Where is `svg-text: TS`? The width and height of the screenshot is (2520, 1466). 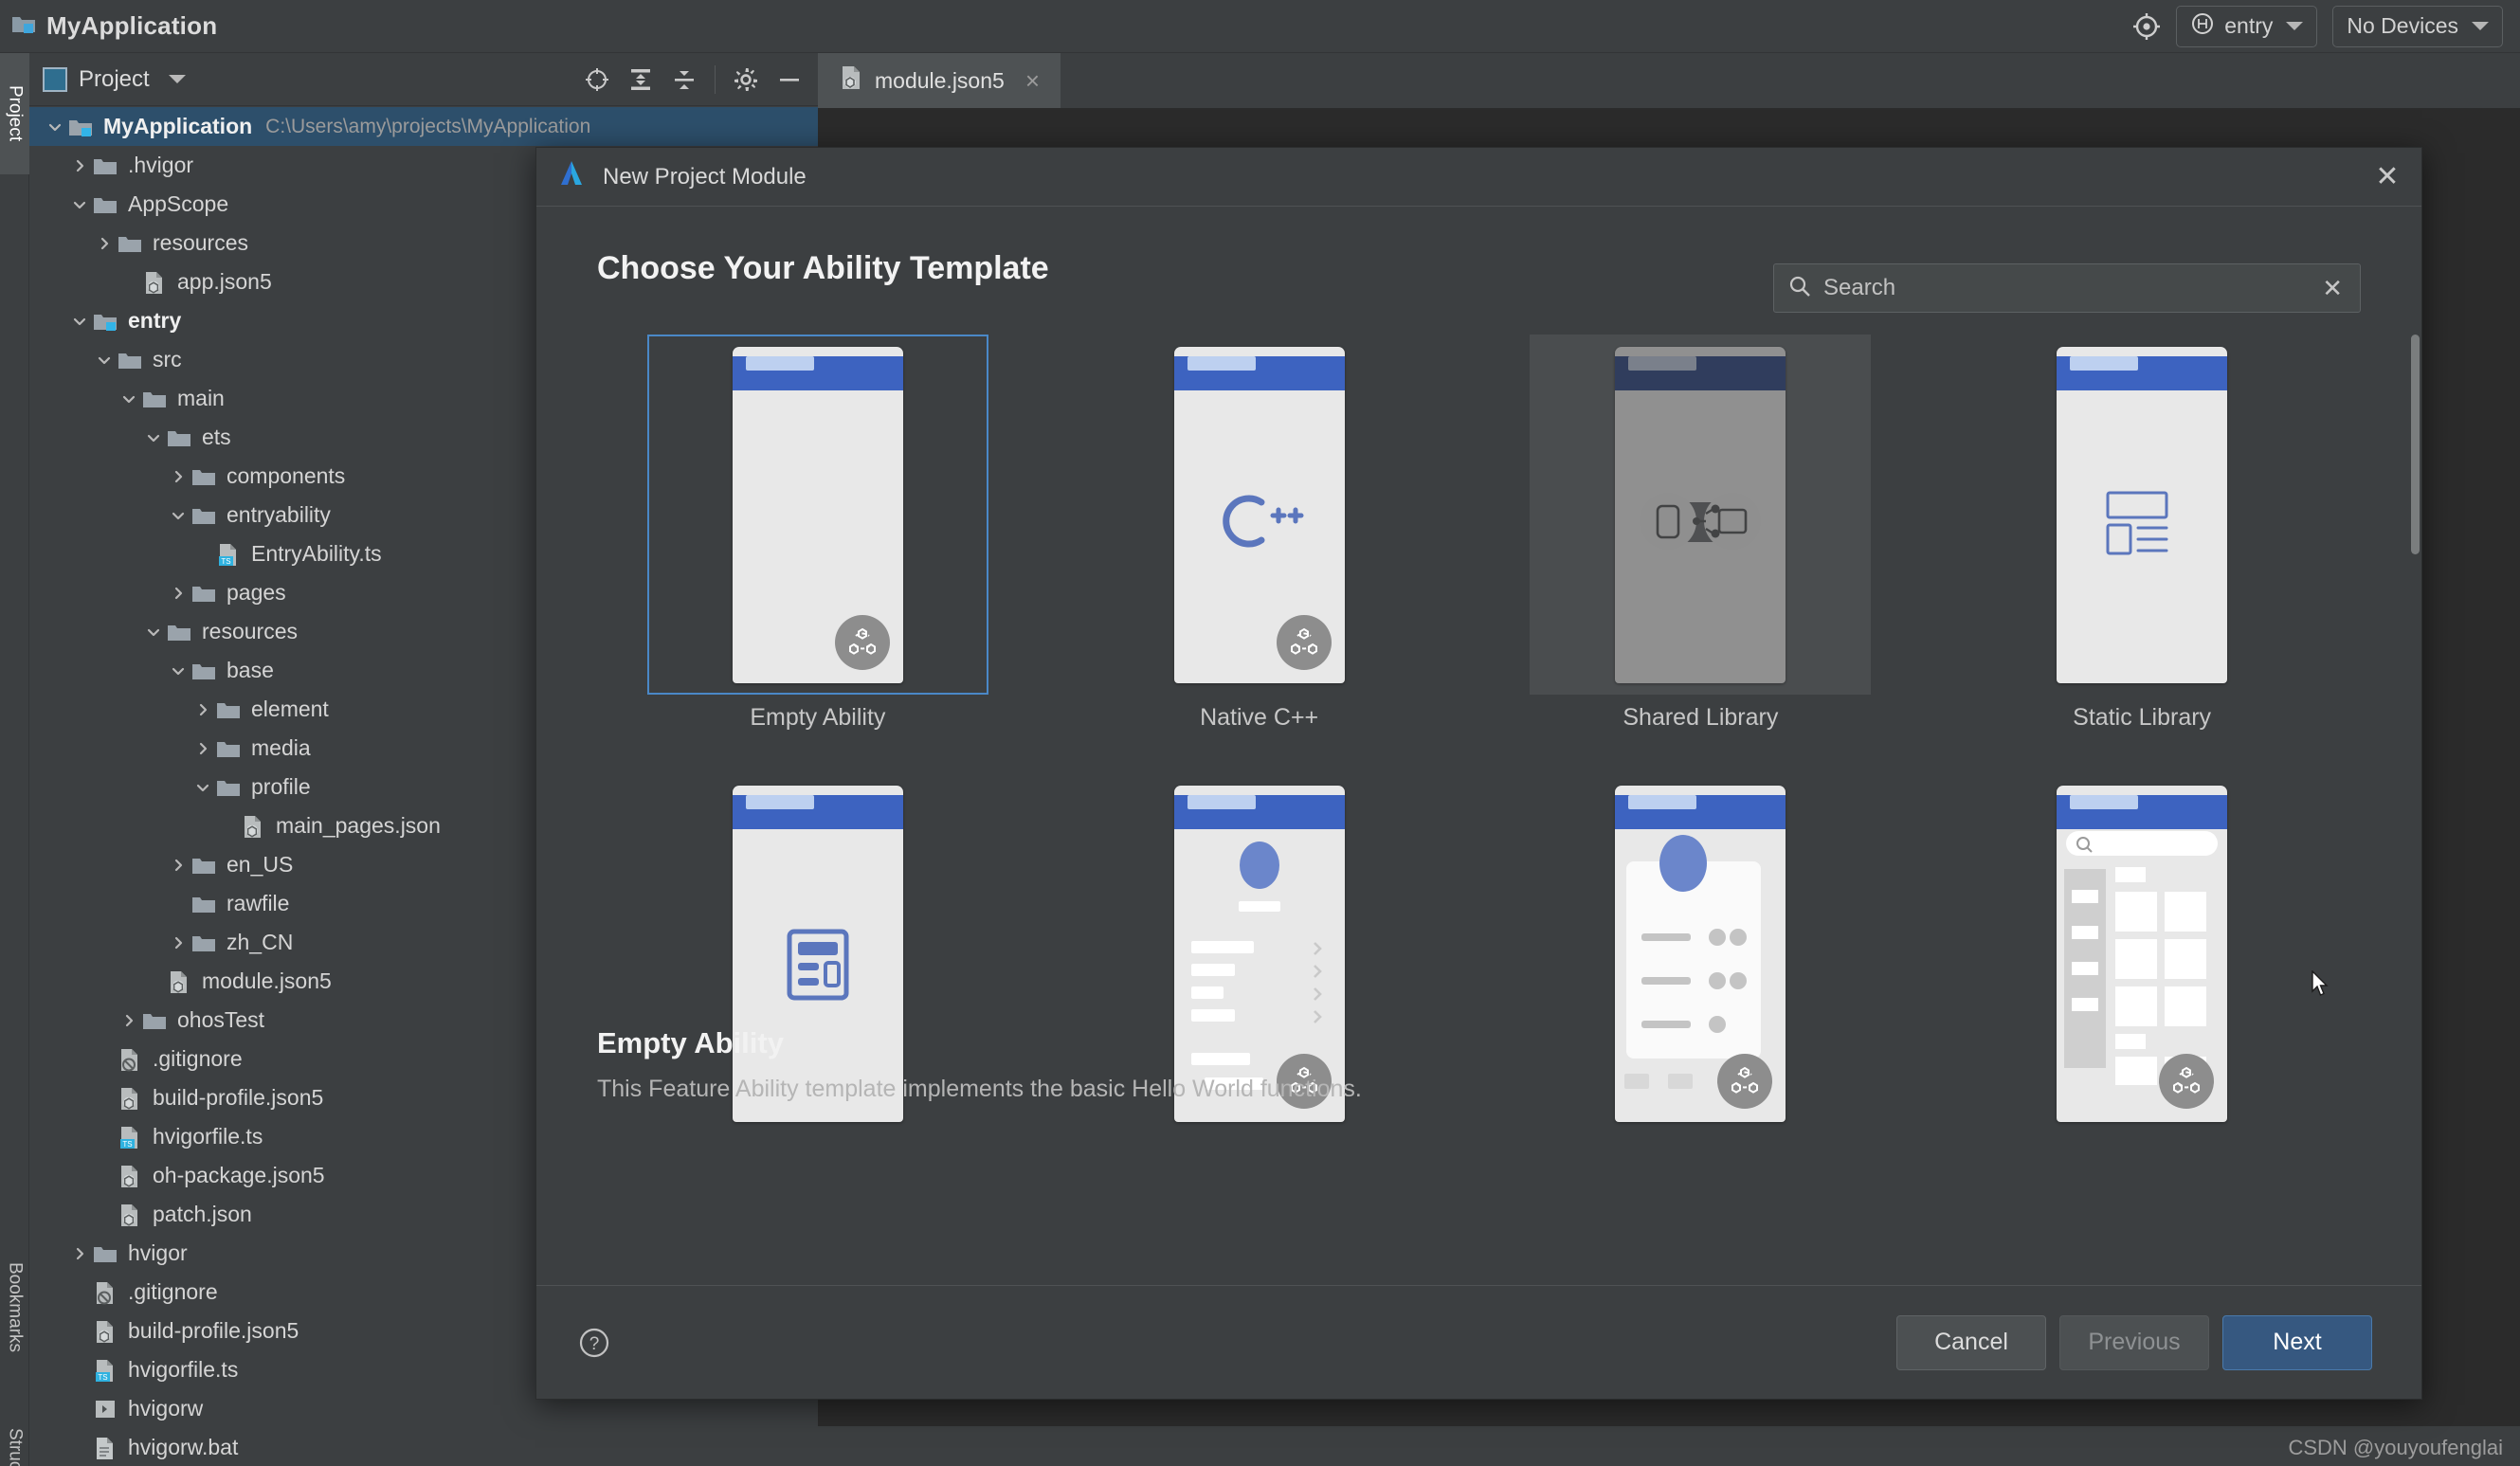 svg-text: TS is located at coordinates (127, 1144).